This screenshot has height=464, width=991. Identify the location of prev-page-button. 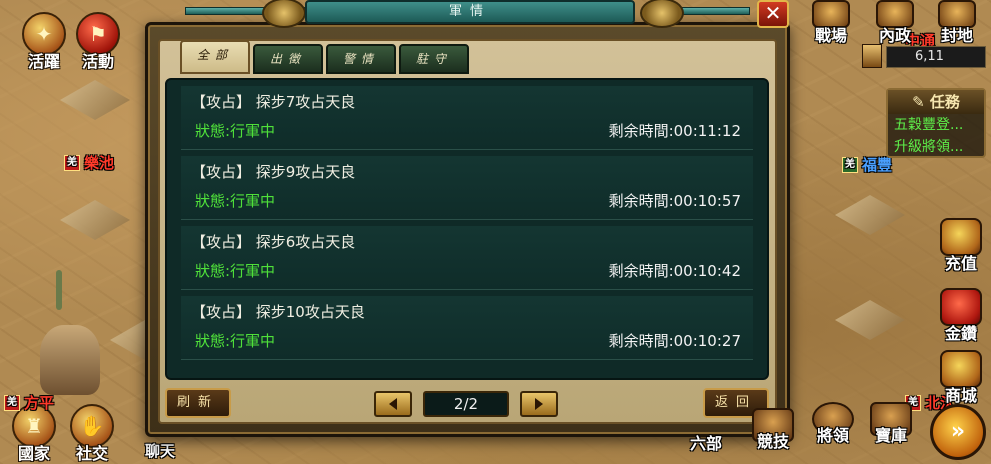
(393, 404).